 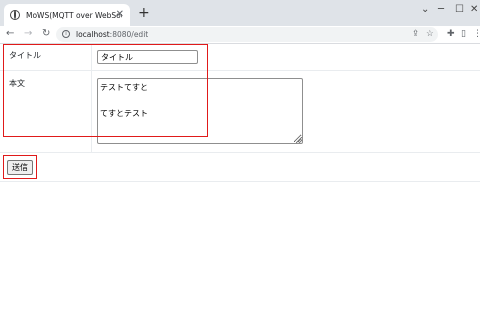 What do you see at coordinates (415, 34) in the screenshot?
I see `share-icon: ⇪` at bounding box center [415, 34].